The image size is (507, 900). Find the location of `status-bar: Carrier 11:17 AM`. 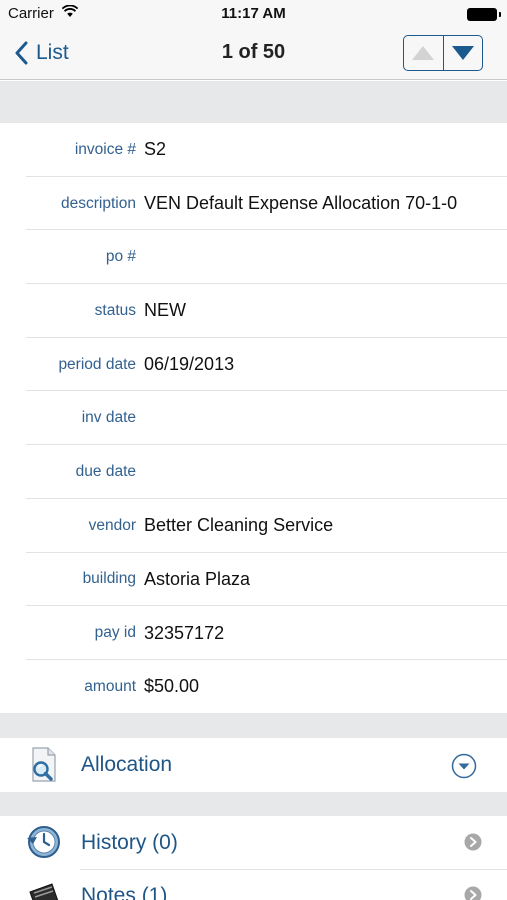

status-bar: Carrier 11:17 AM is located at coordinates (253, 14).